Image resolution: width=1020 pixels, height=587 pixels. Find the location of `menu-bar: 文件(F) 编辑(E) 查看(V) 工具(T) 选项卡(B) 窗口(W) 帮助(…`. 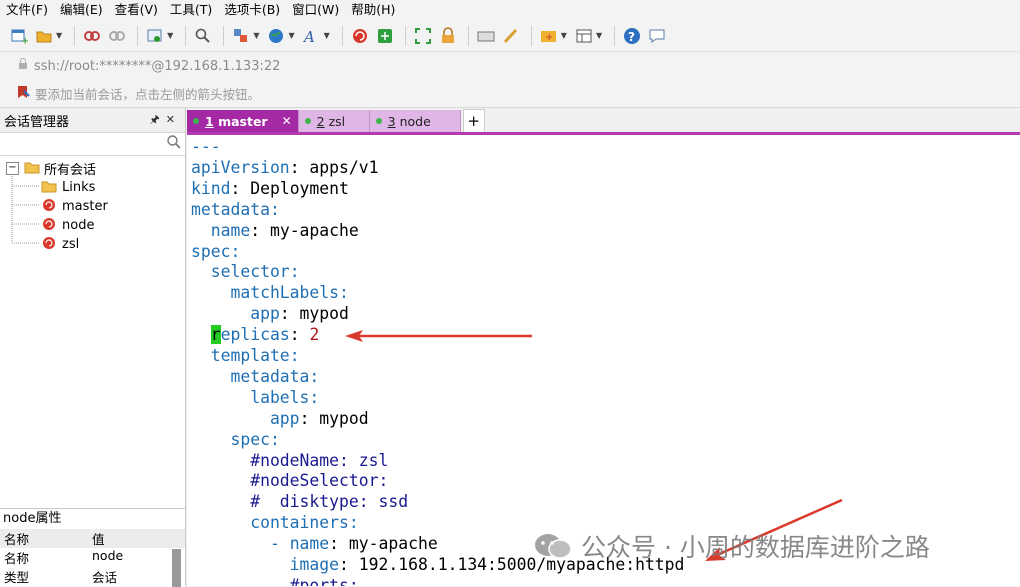

menu-bar: 文件(F) 编辑(E) 查看(V) 工具(T) 选项卡(B) 窗口(W) 帮助(… is located at coordinates (510, 10).